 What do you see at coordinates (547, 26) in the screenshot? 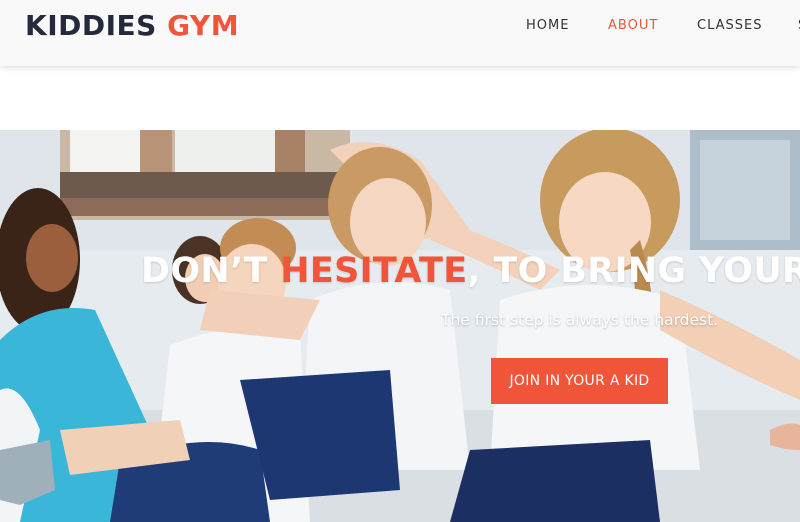
I see `nav-item-home: HOME` at bounding box center [547, 26].